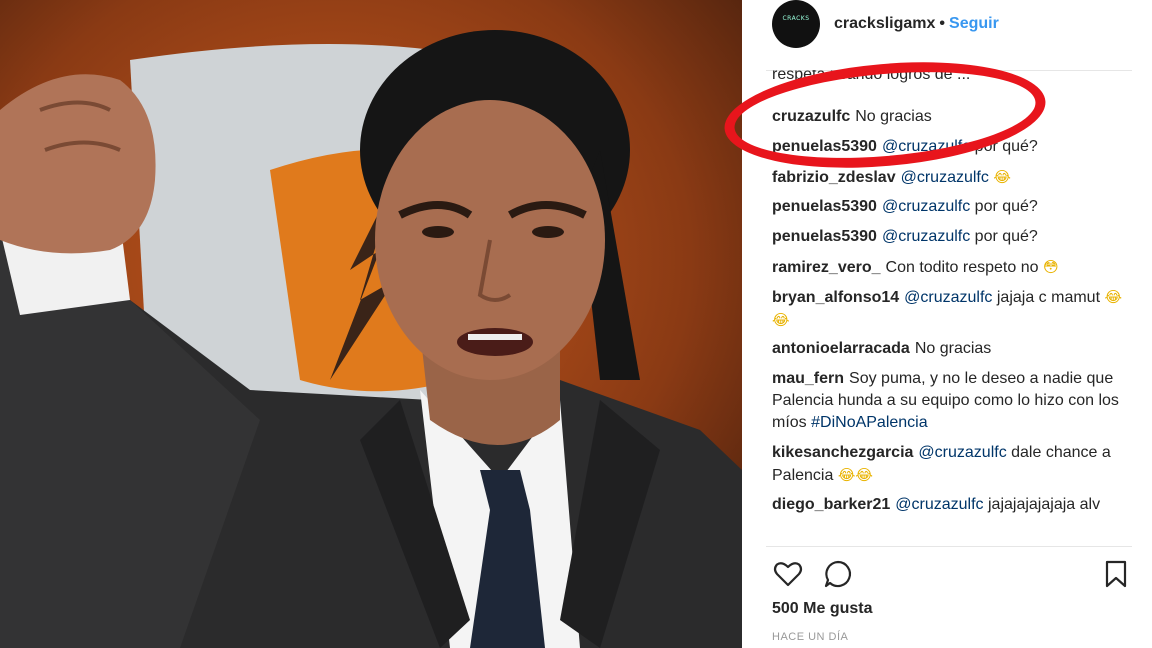  I want to click on comment-username: diego_barker21, so click(831, 504).